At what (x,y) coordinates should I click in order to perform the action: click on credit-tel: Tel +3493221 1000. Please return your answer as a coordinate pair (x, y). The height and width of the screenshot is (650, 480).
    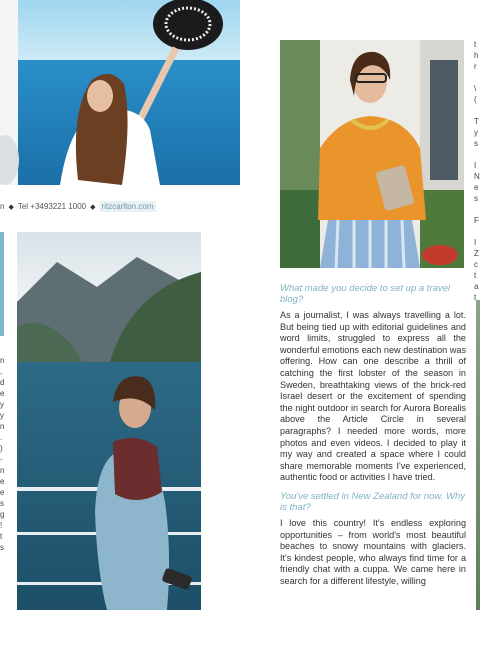
    Looking at the image, I should click on (52, 206).